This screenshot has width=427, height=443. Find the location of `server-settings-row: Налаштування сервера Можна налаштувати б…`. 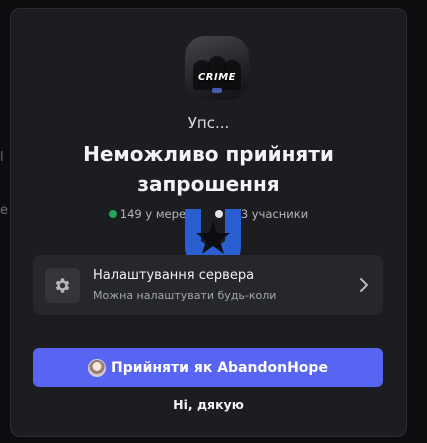

server-settings-row: Налаштування сервера Можна налаштувати б… is located at coordinates (208, 285).